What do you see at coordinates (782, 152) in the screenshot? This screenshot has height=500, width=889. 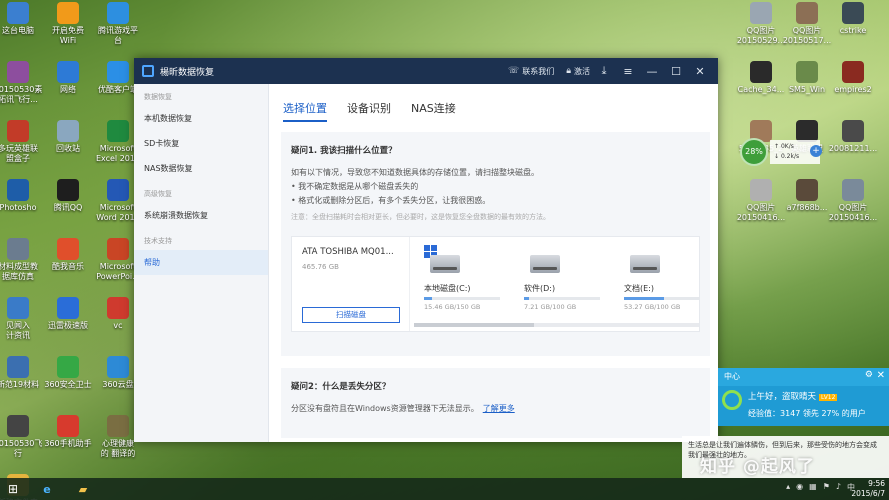 I see `network-speed-widget: 28% ↑ 0K/s ↓ 0.2k/s +` at bounding box center [782, 152].